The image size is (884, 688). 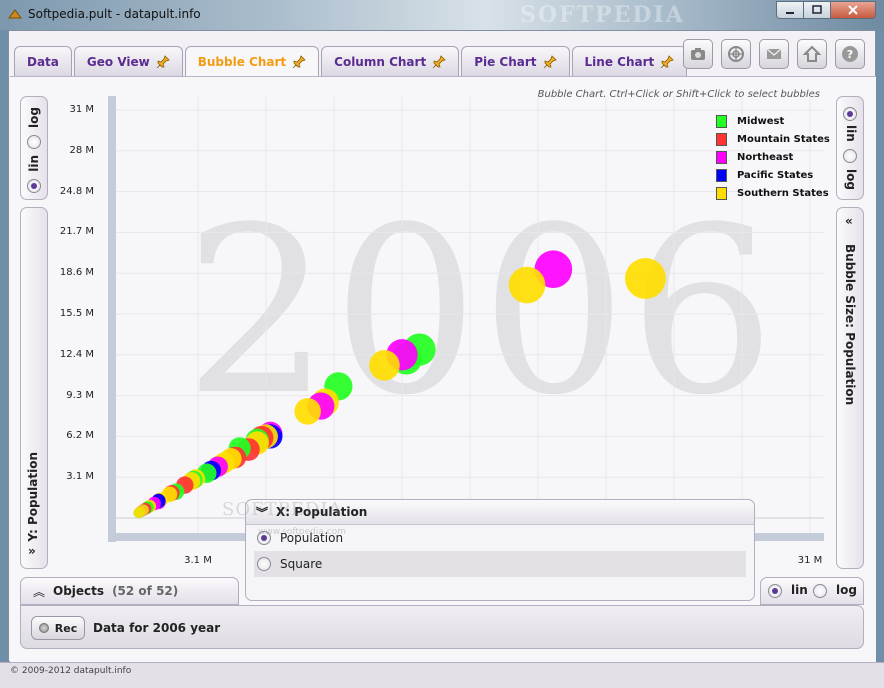 I want to click on softpedia-watermark: SOFTPEDIA, so click(x=282, y=509).